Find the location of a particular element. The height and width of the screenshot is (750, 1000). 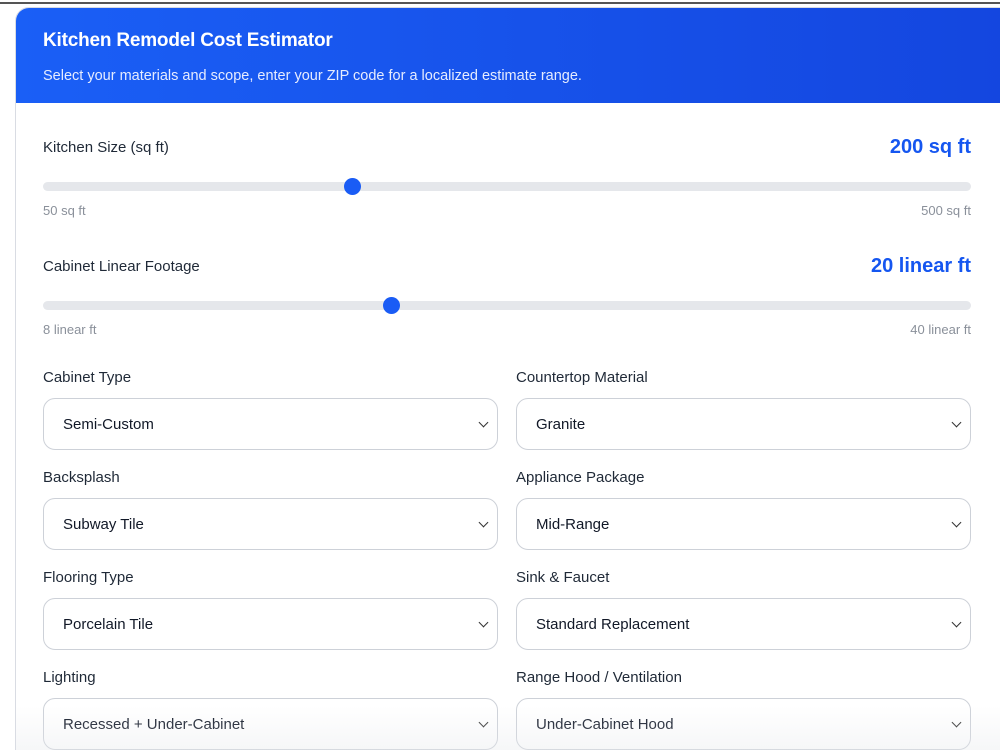

select-value: Standard Replacement is located at coordinates (613, 624).